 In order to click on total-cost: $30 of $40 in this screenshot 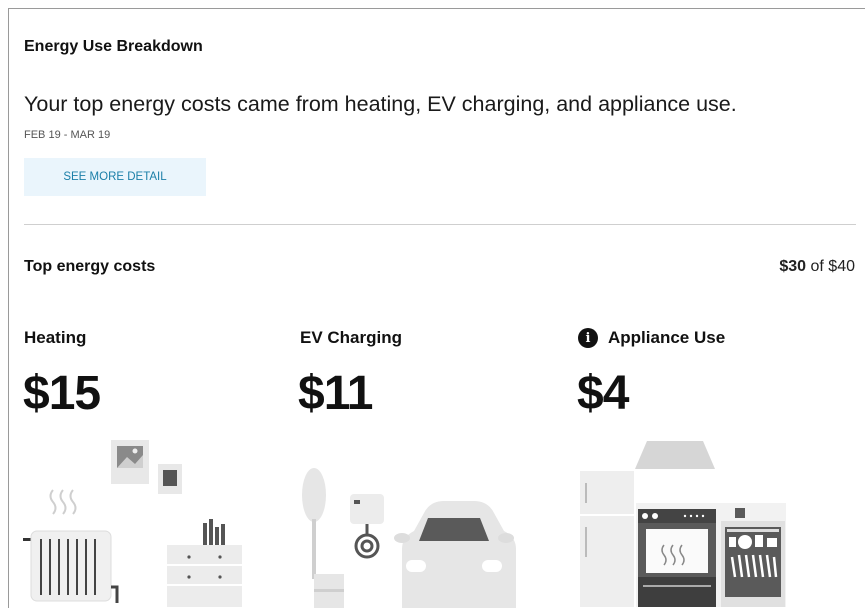, I will do `click(817, 267)`.